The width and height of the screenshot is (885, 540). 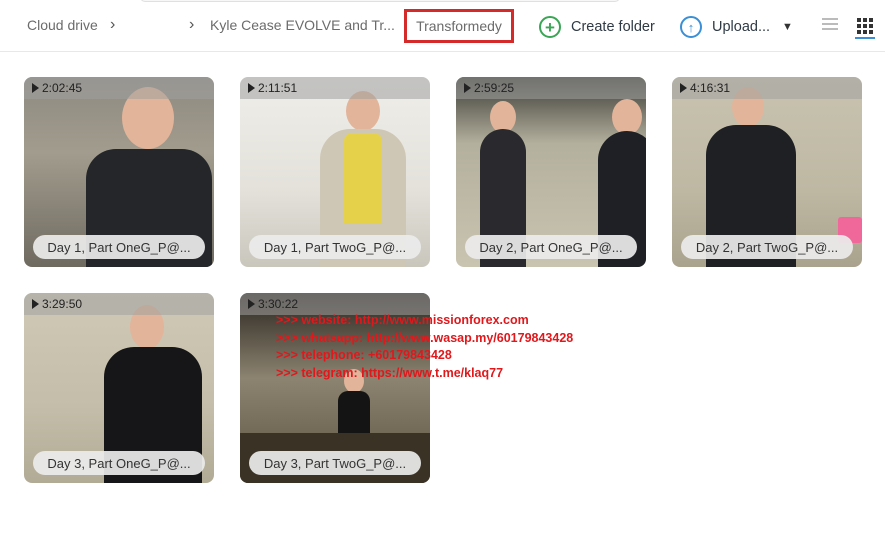 What do you see at coordinates (767, 88) in the screenshot?
I see `duration-badge: 4:16:31` at bounding box center [767, 88].